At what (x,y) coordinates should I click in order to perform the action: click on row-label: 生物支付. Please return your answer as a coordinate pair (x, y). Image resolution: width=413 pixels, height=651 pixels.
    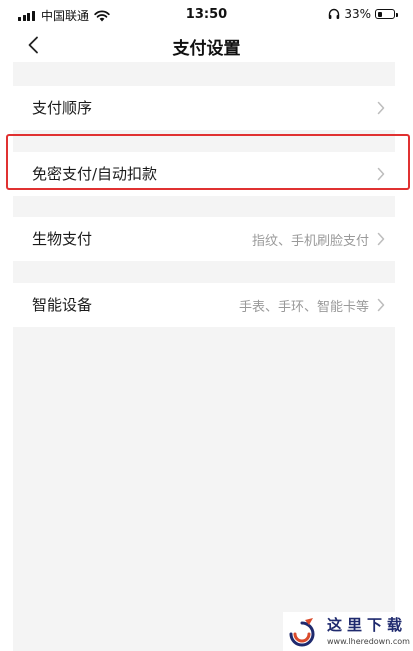
    Looking at the image, I should click on (62, 239).